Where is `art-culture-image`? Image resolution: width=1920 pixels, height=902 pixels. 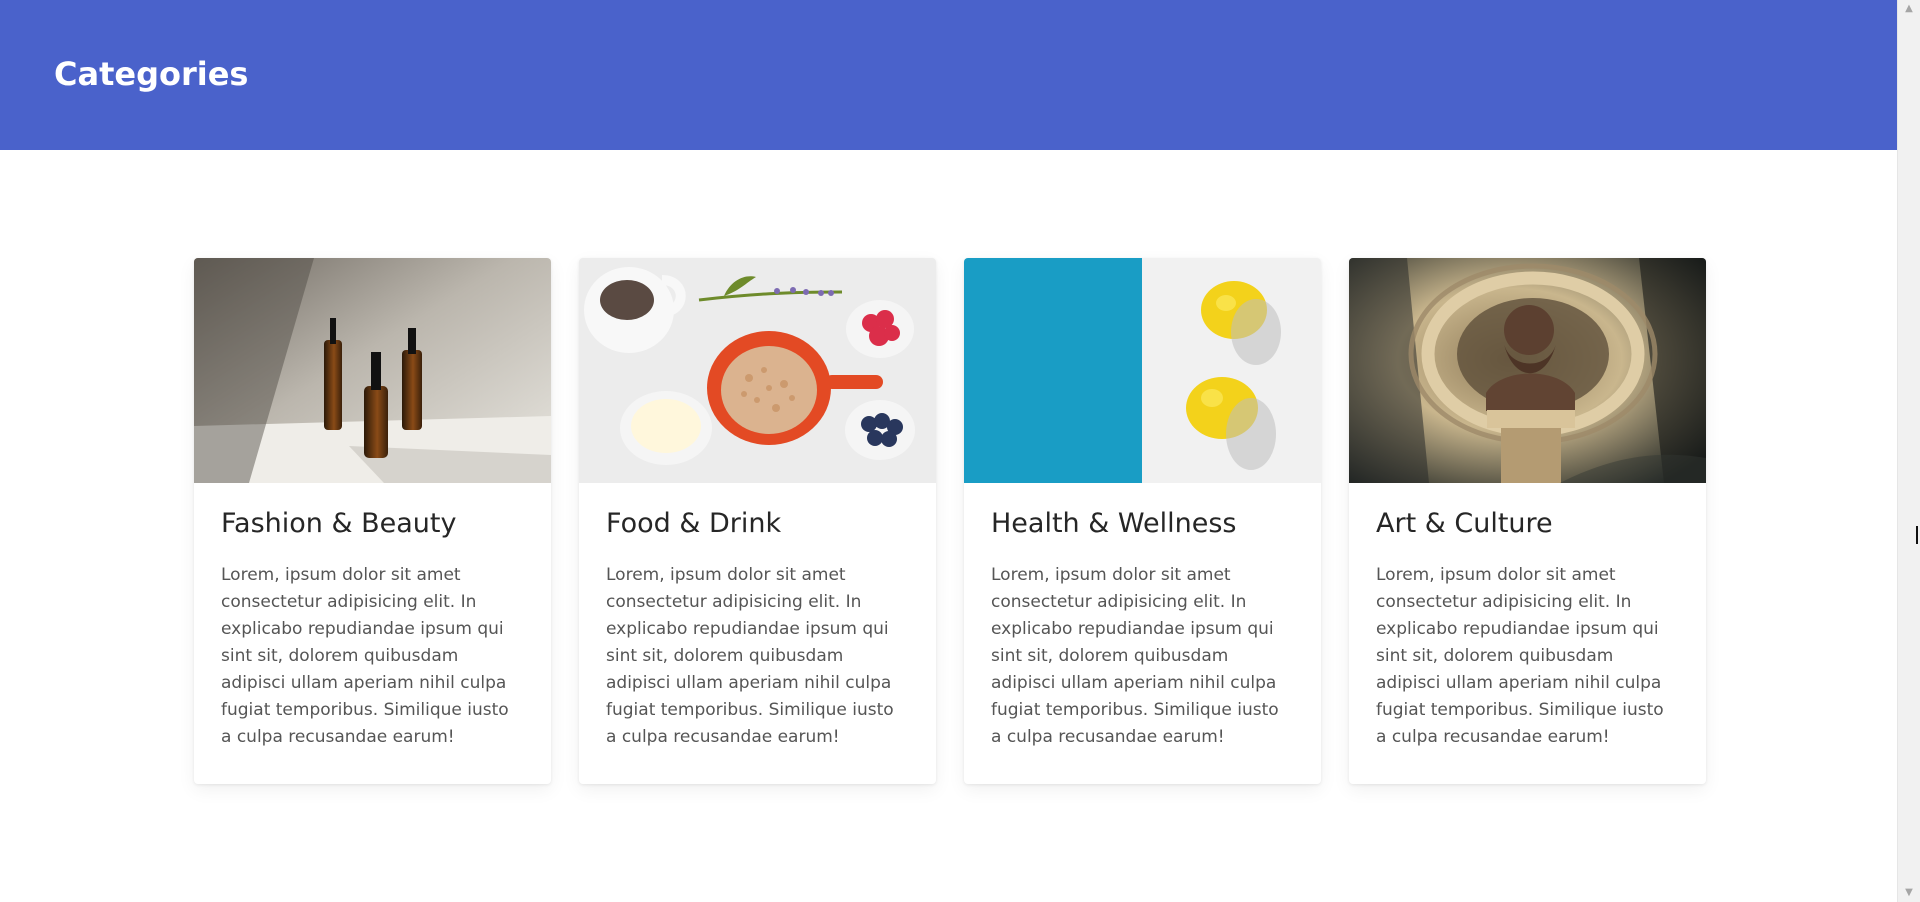 art-culture-image is located at coordinates (1527, 370).